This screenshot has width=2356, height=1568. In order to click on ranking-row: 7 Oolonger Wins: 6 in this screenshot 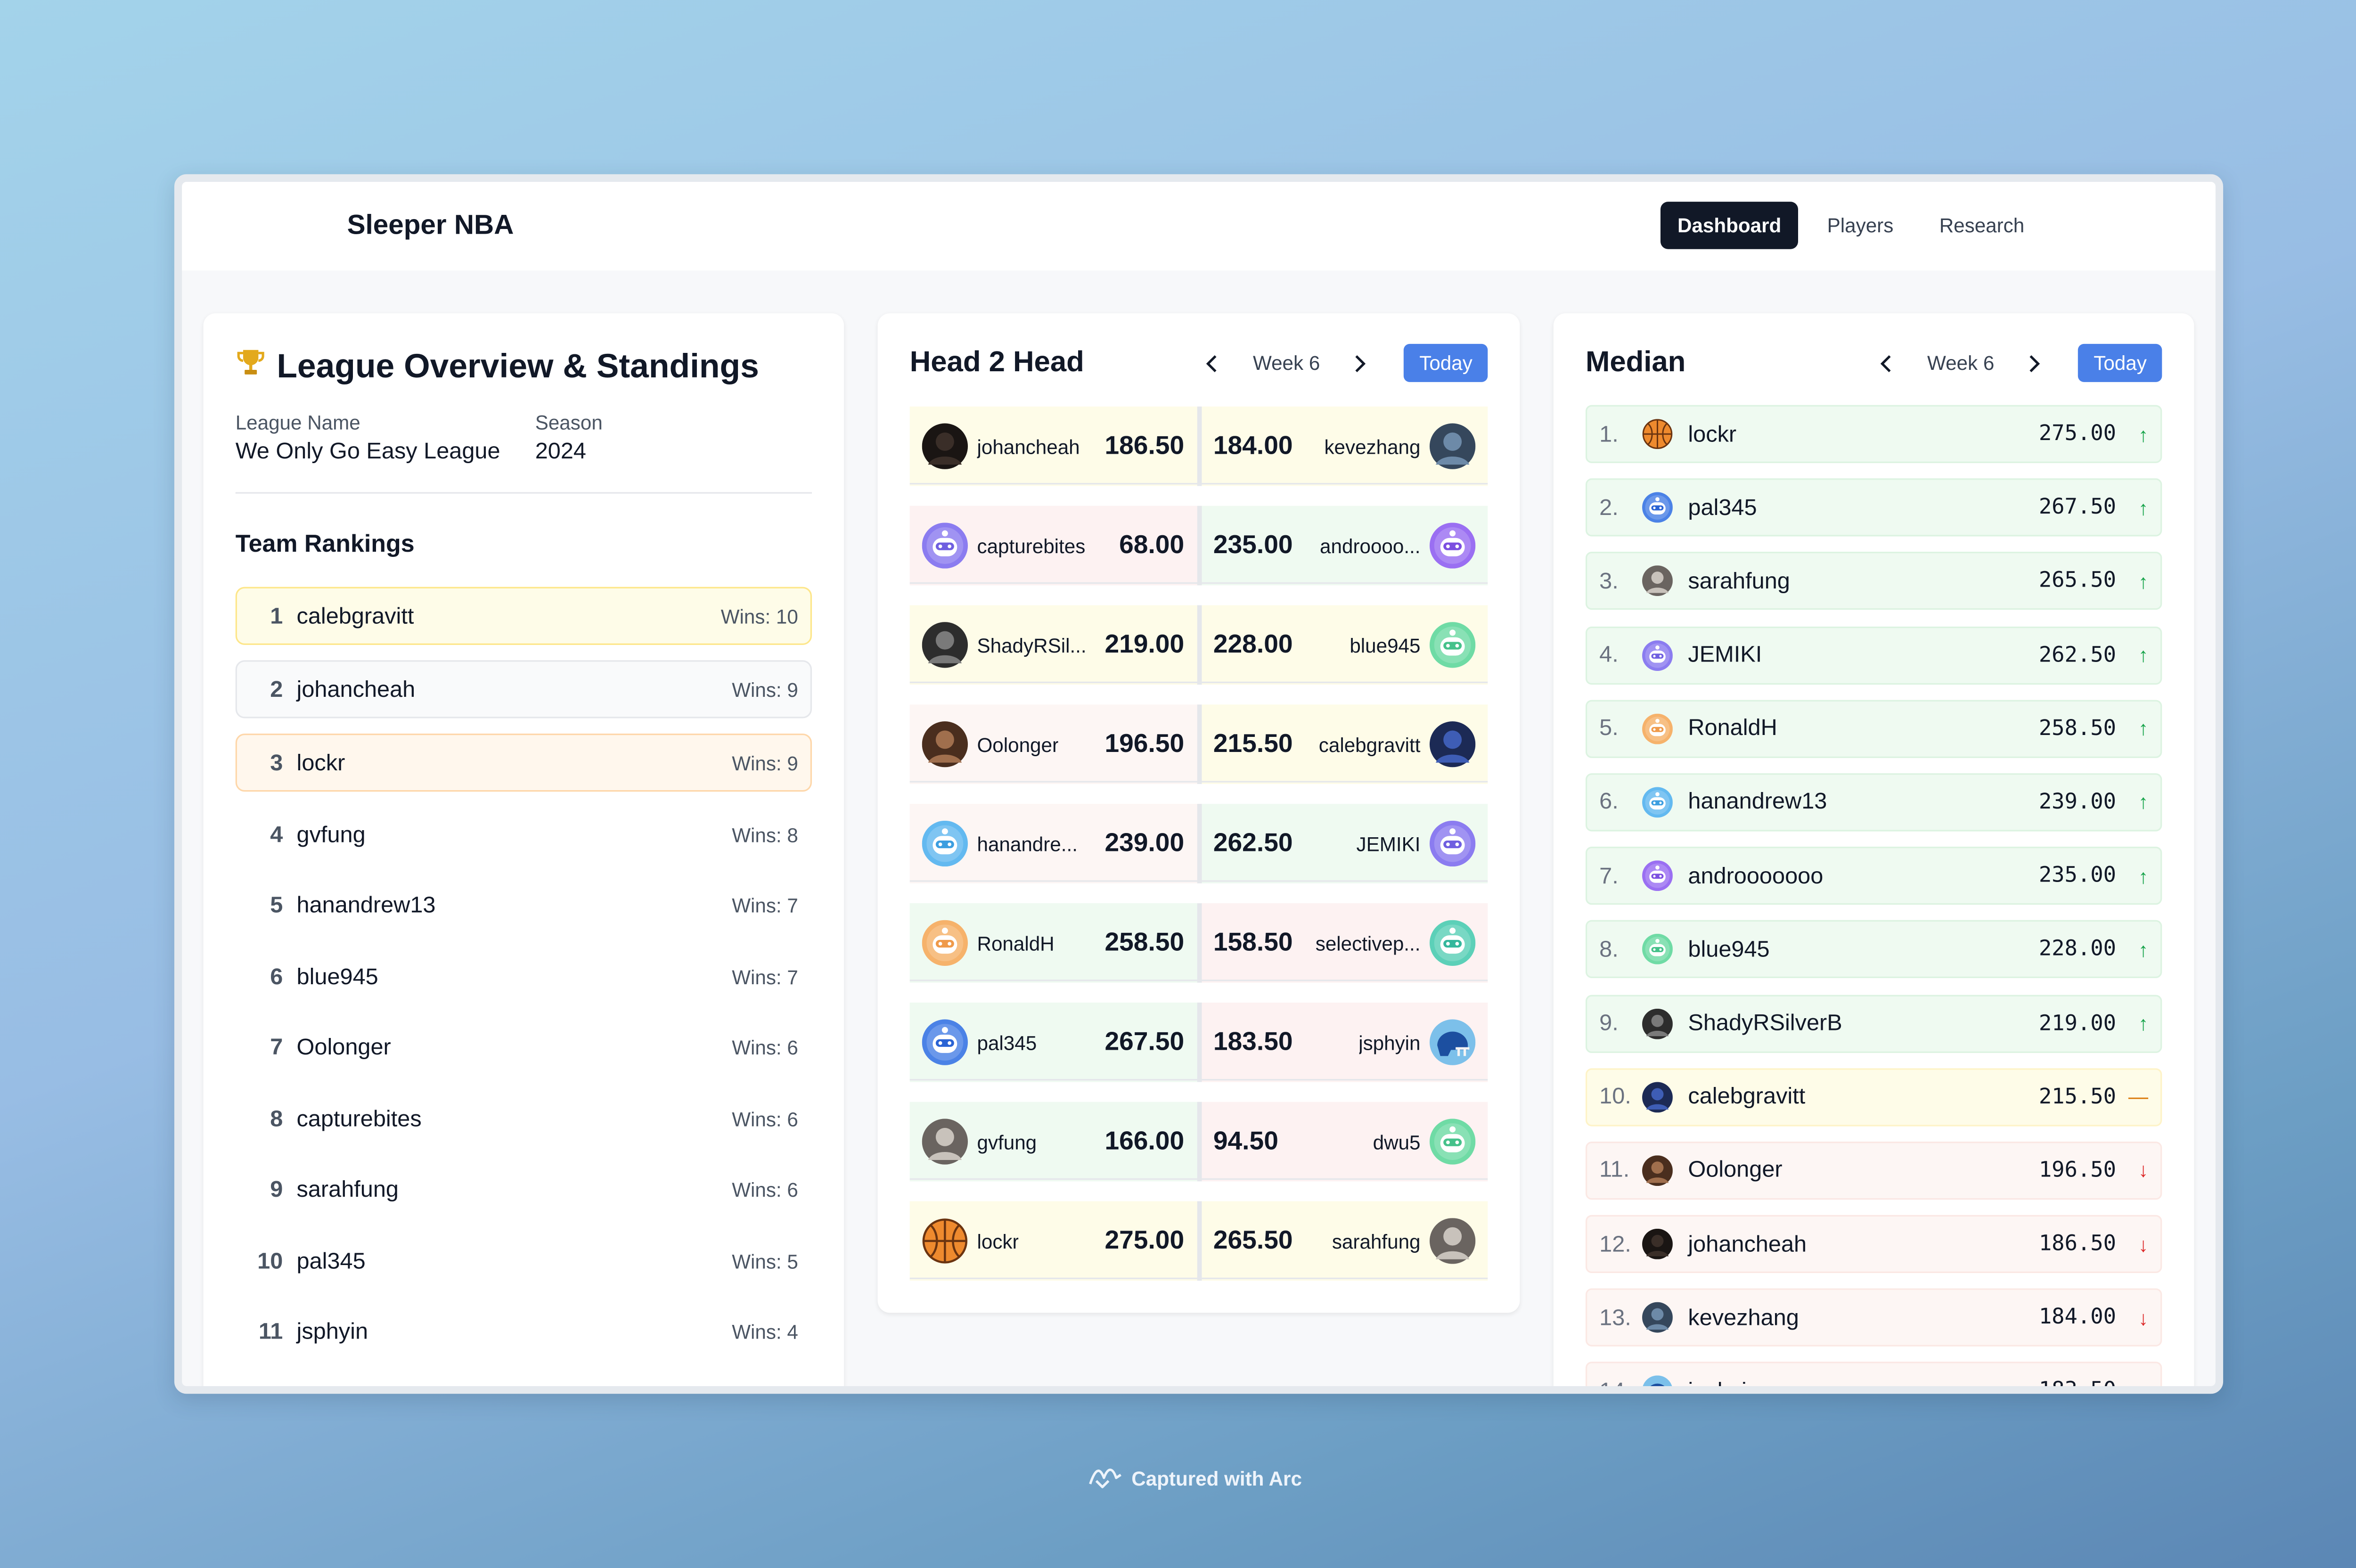, I will do `click(524, 1047)`.